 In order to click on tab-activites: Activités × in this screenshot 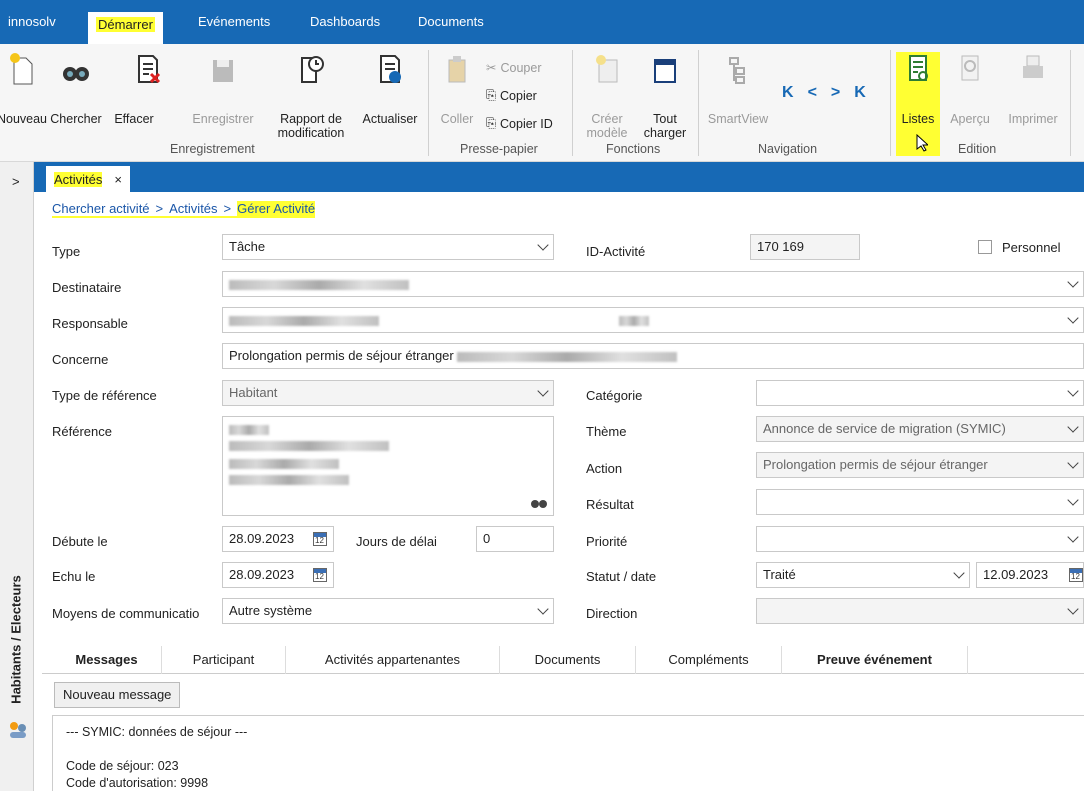, I will do `click(88, 179)`.